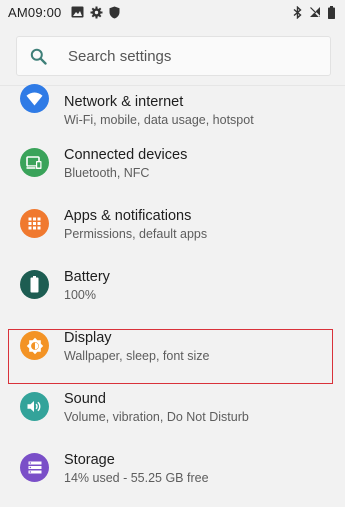 Image resolution: width=345 pixels, height=507 pixels. I want to click on settings-item-storage: Storage 14% used - 55.25 GB free, so click(172, 473).